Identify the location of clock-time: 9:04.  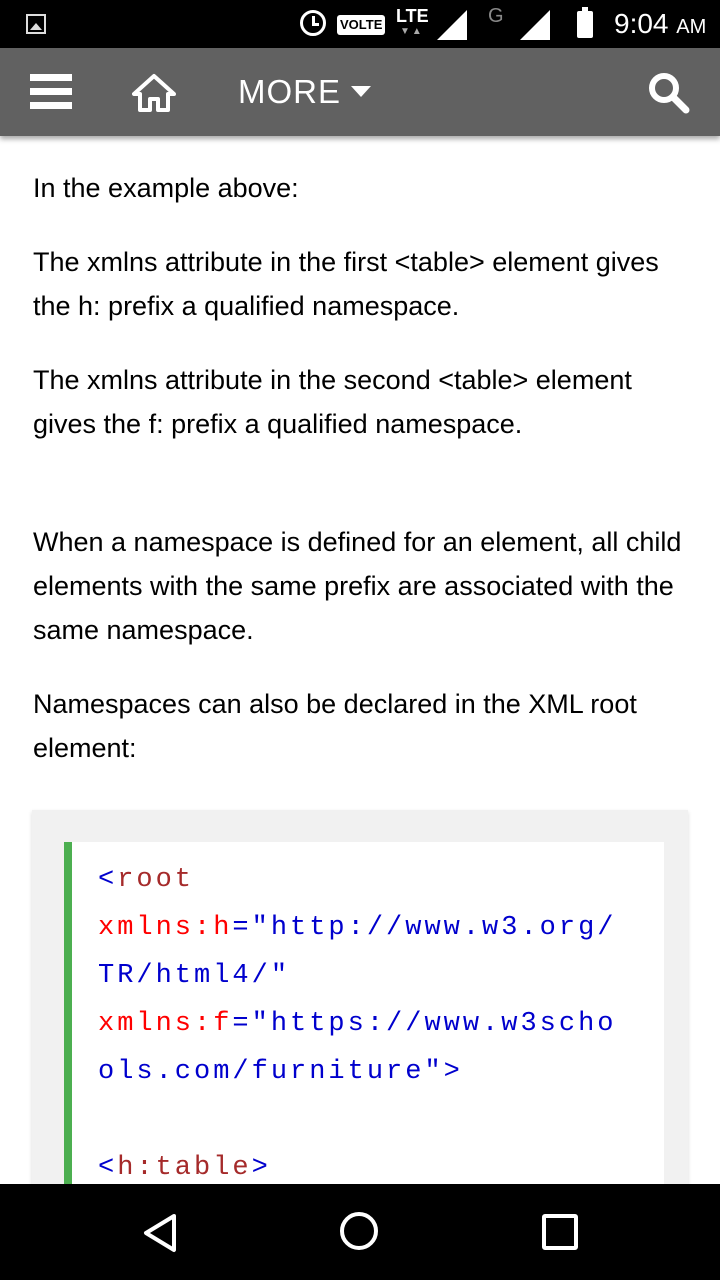
(641, 23).